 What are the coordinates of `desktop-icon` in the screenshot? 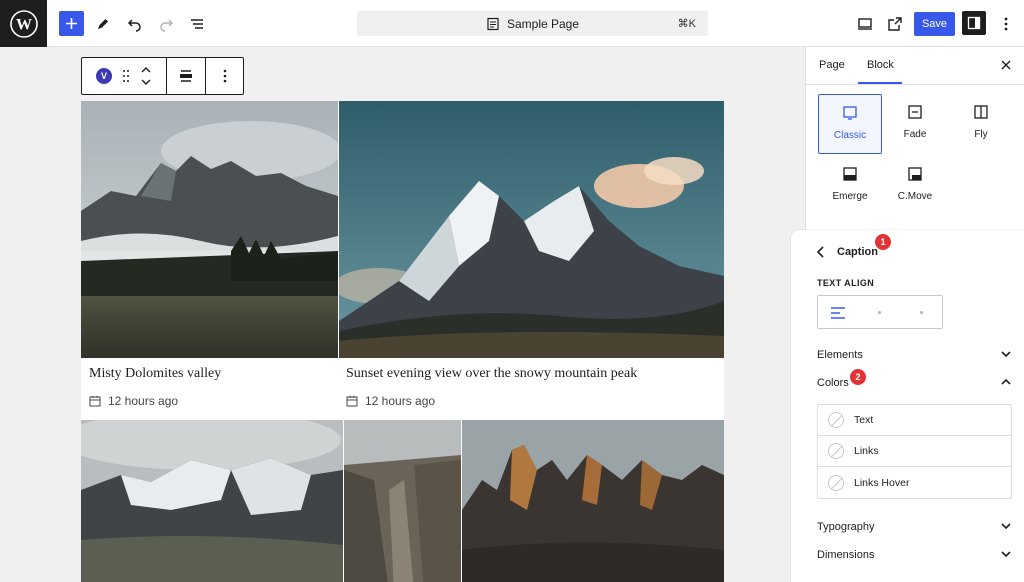 It's located at (864, 23).